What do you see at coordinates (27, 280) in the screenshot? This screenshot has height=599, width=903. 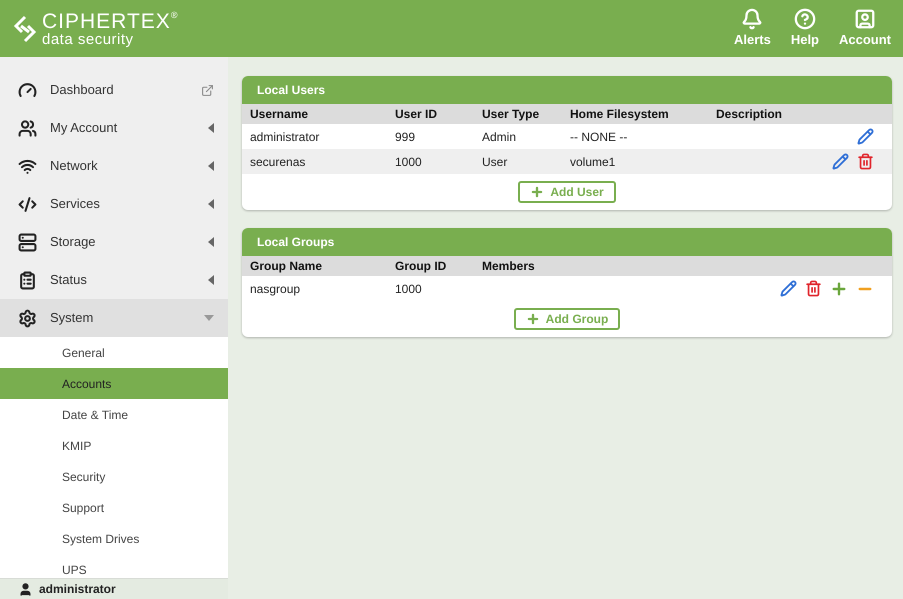 I see `clipboard-icon` at bounding box center [27, 280].